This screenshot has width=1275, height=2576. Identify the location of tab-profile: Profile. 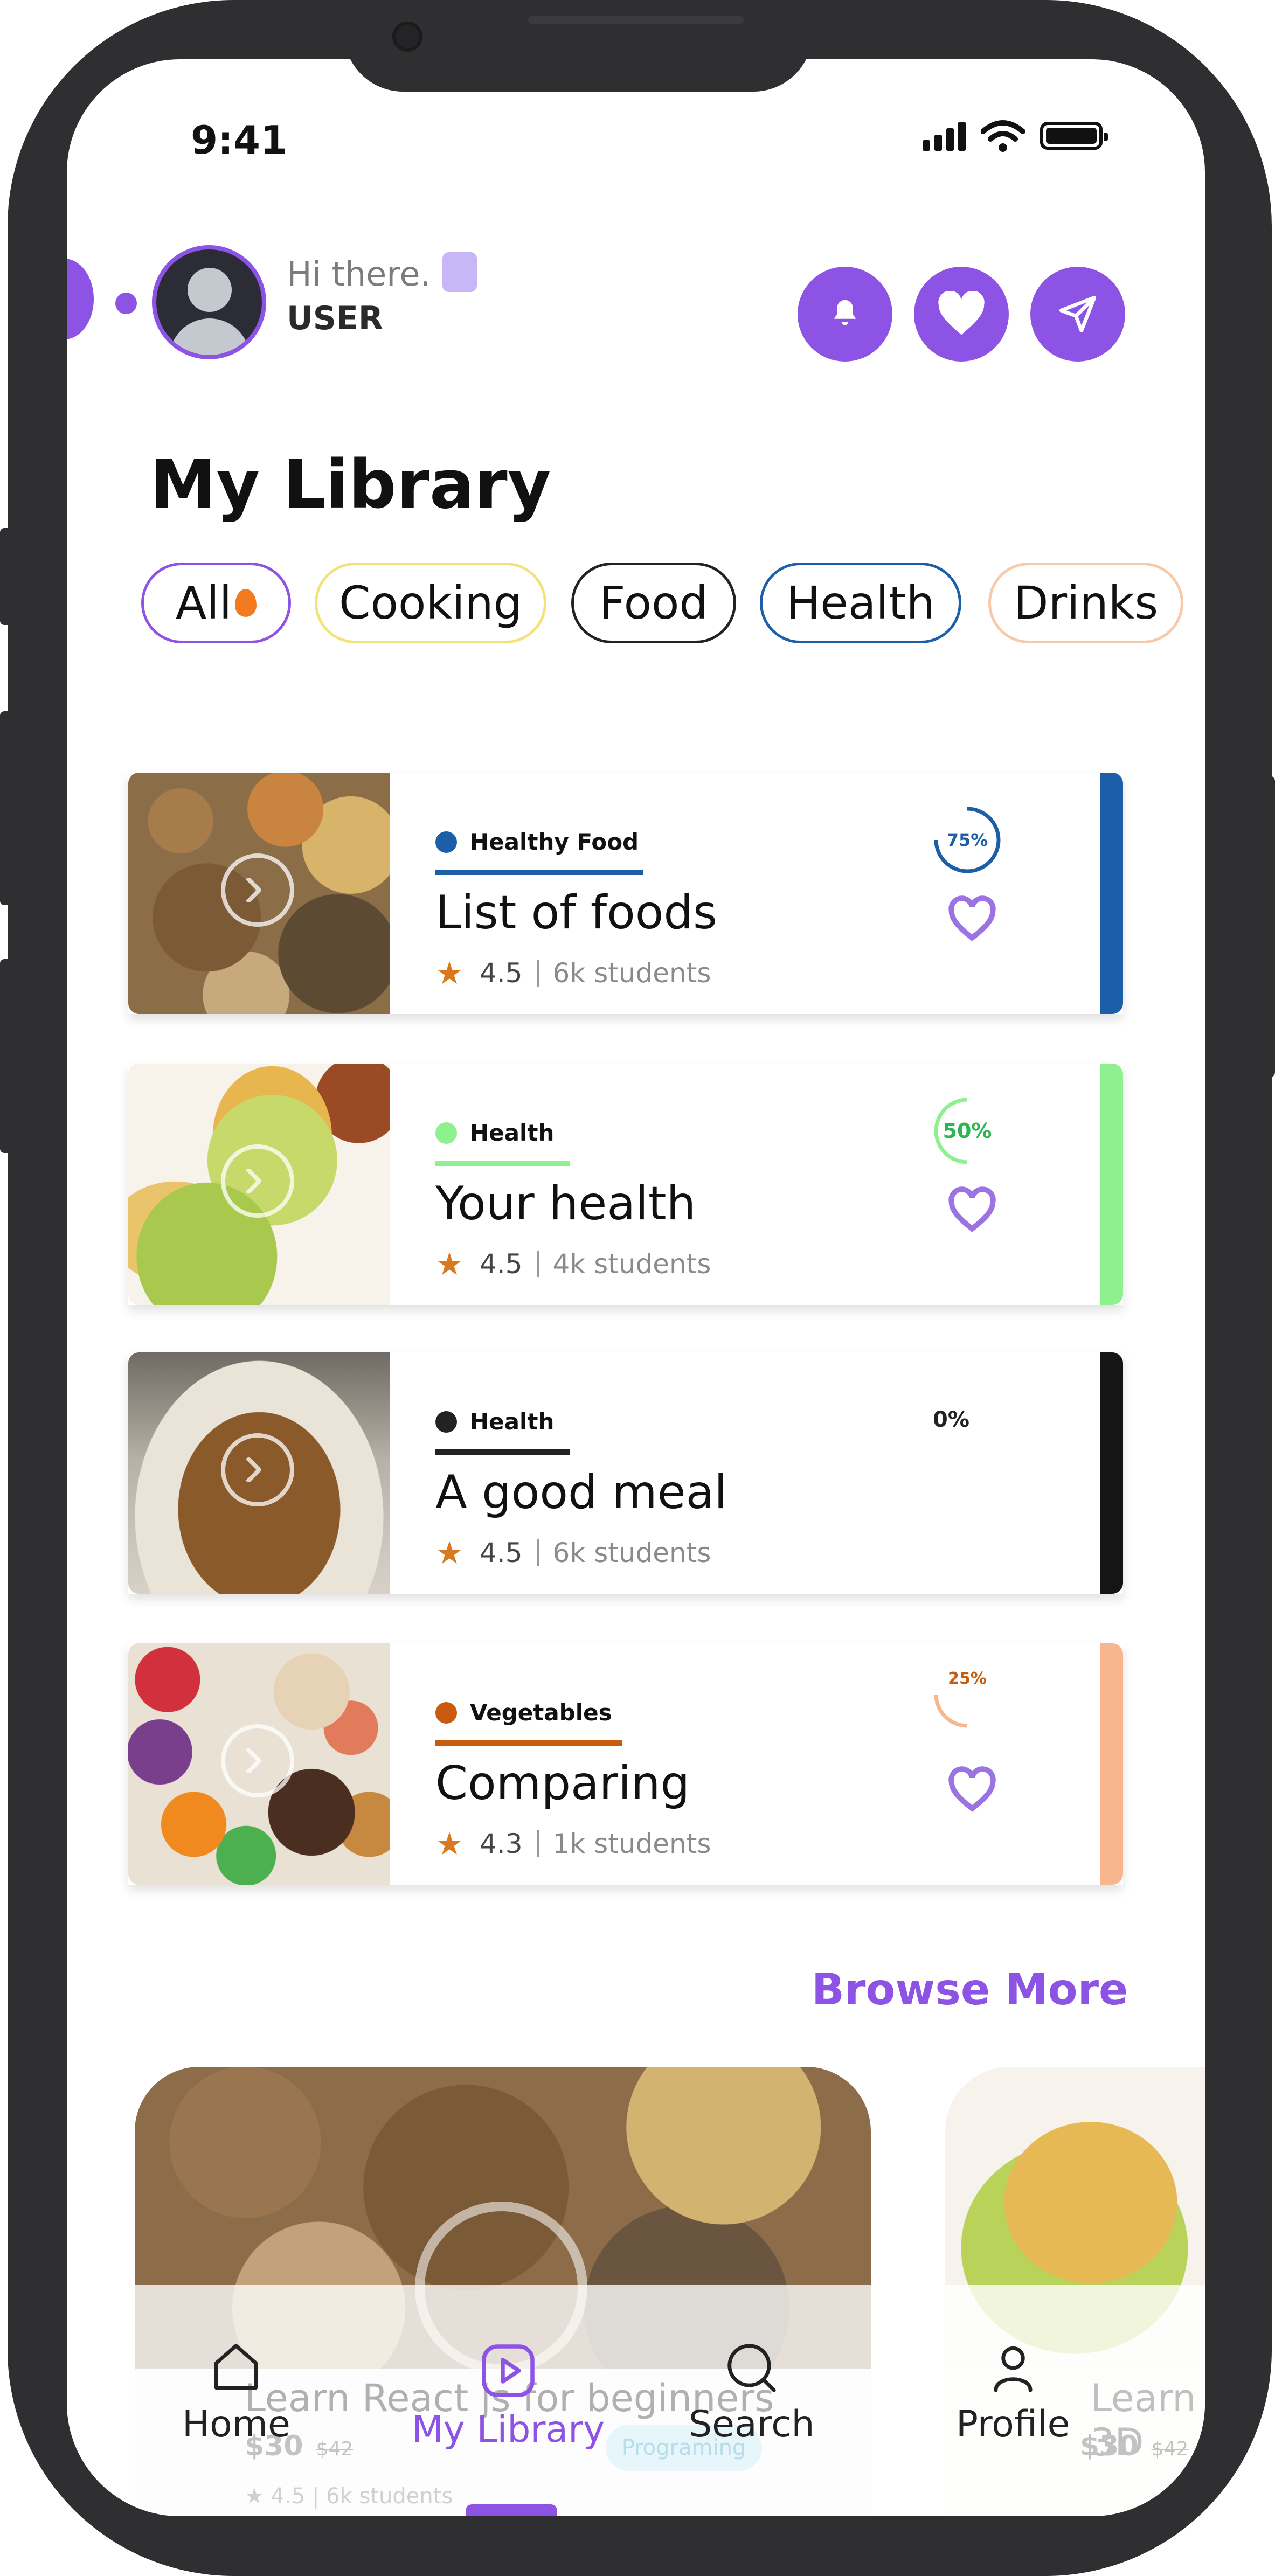
(1013, 2392).